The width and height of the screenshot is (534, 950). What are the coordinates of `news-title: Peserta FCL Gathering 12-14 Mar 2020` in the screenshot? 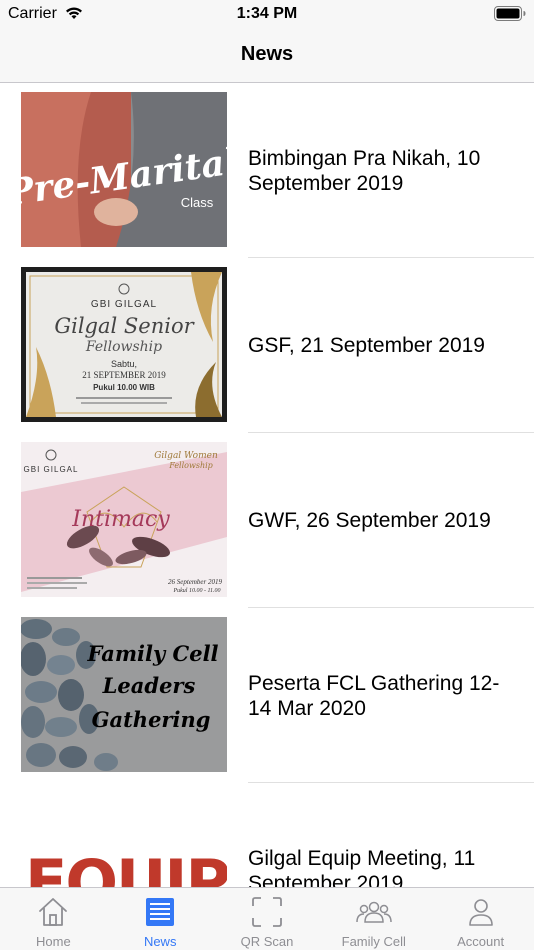 It's located at (374, 695).